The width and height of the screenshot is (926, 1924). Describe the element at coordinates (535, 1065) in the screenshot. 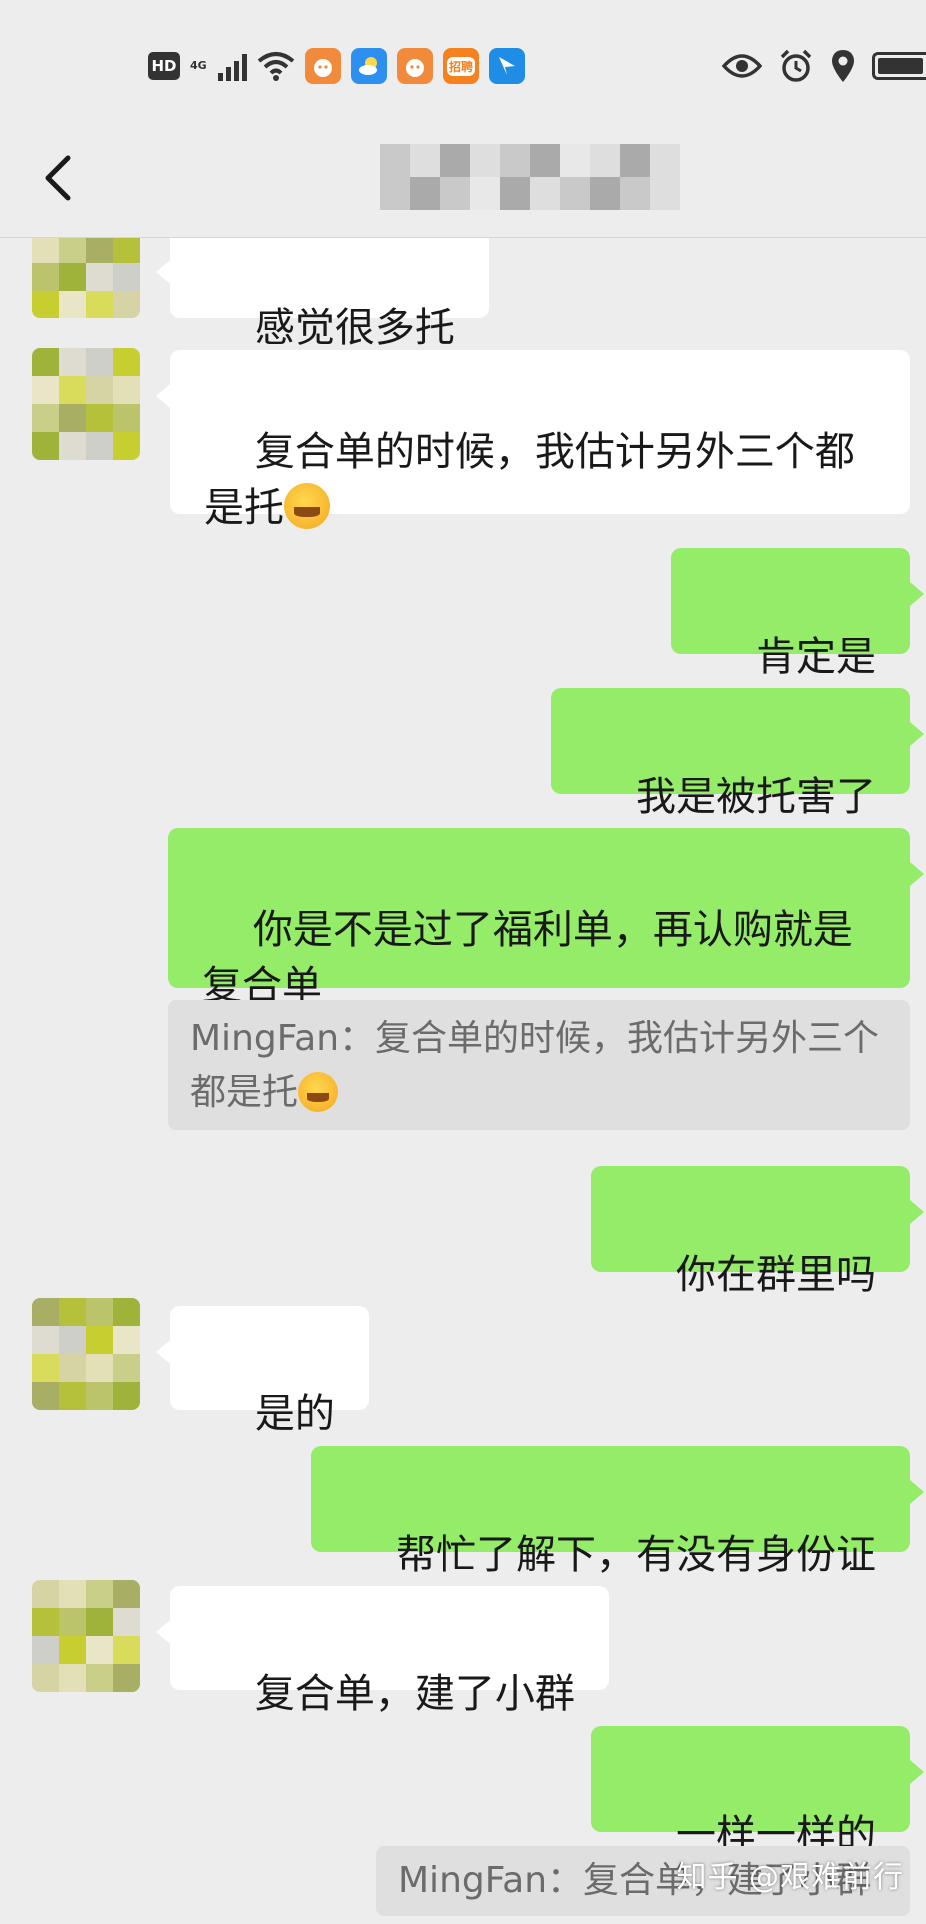

I see `quote-text: MingFan：复合单的时候，我估计另外三个都是托` at that location.